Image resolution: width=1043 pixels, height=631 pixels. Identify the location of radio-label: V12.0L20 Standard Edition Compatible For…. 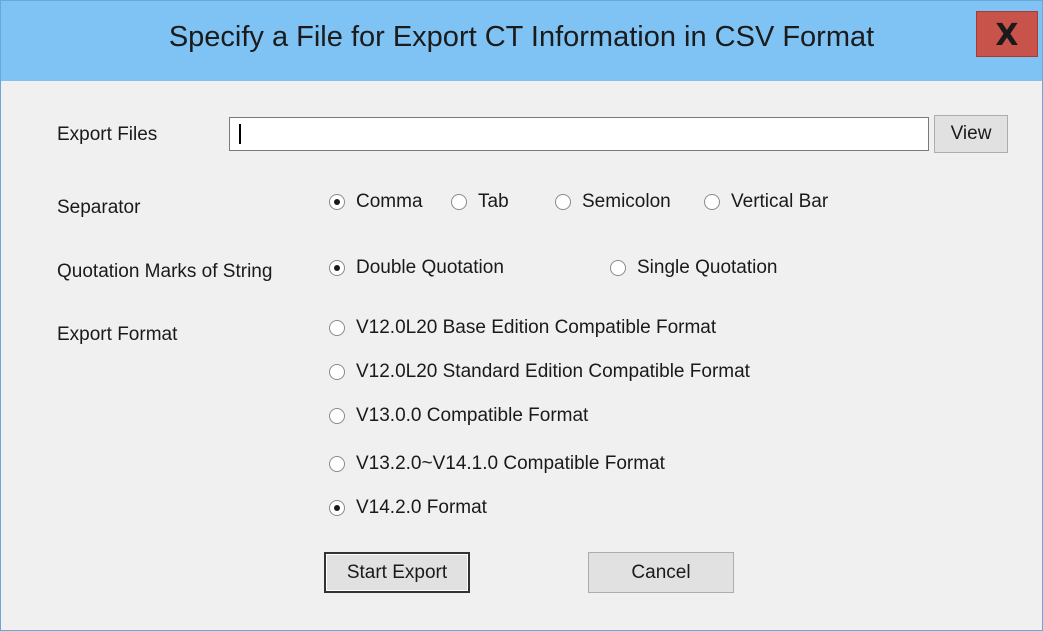
(553, 371).